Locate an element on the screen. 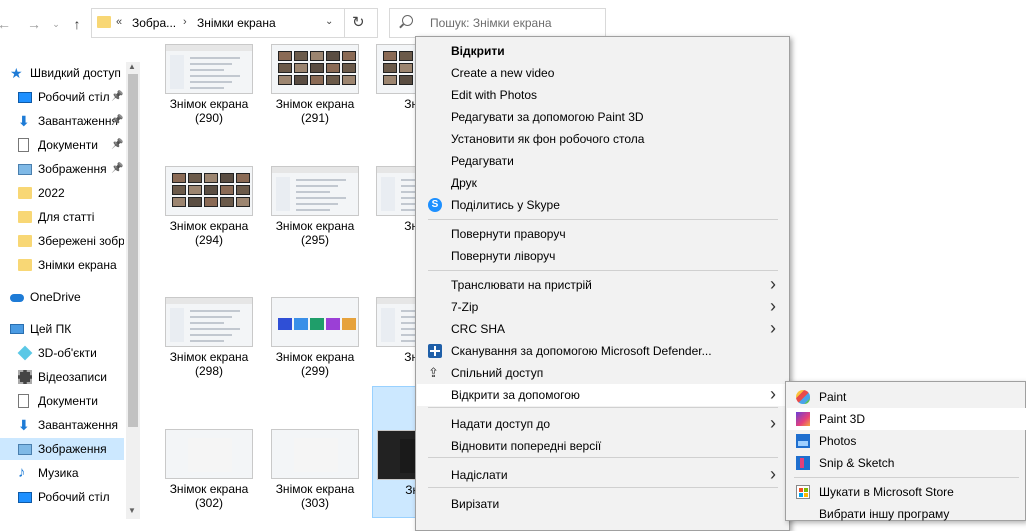  file-item: Знімок екрана (290) is located at coordinates (214, 85).